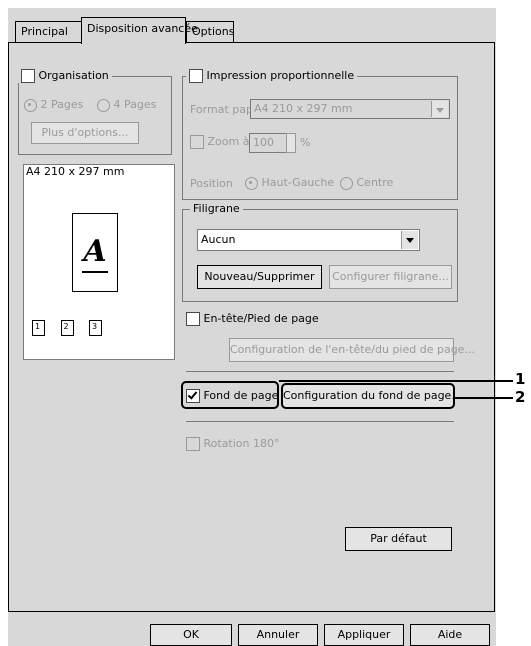 This screenshot has width=531, height=646. I want to click on radio-2-pages-label: 2 Pages, so click(62, 104).